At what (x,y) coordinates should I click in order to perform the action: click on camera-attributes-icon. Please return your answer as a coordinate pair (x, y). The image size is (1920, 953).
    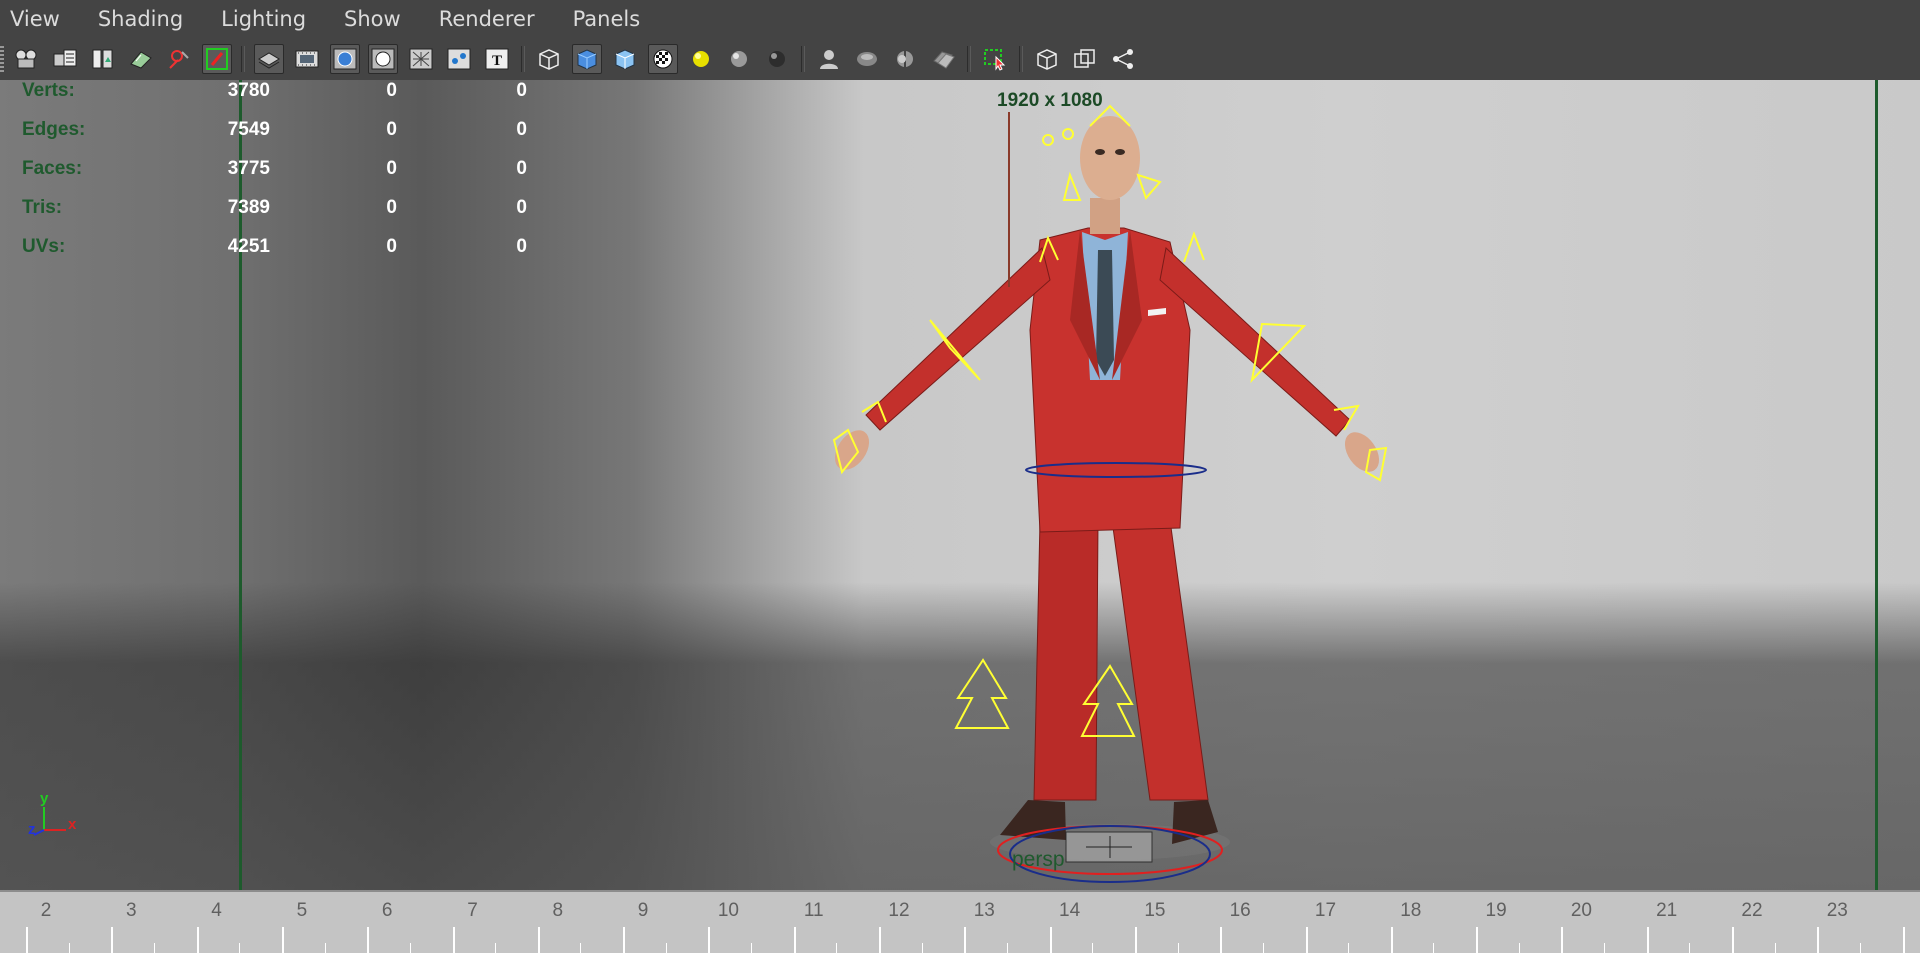
    Looking at the image, I should click on (27, 59).